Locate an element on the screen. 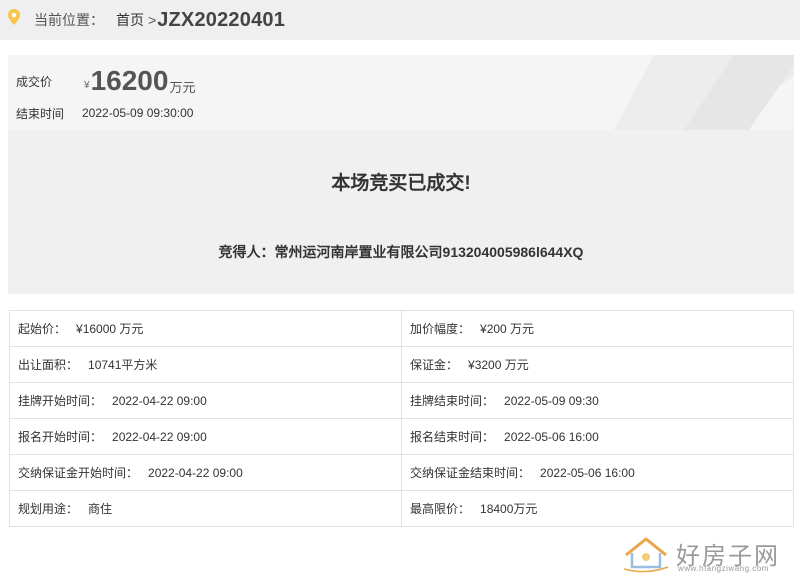 The width and height of the screenshot is (800, 580). deal-price-row: 成交价 ¥ 16200 万元 is located at coordinates (105, 81).